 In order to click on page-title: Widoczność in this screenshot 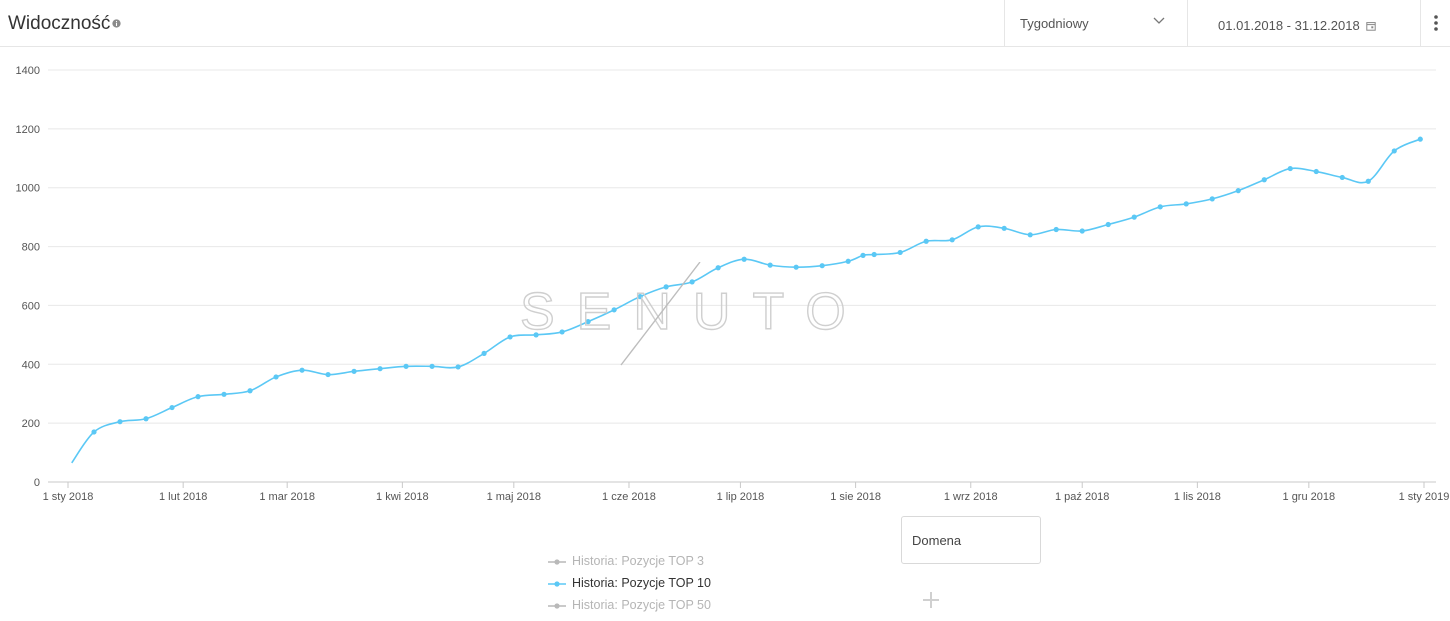, I will do `click(59, 23)`.